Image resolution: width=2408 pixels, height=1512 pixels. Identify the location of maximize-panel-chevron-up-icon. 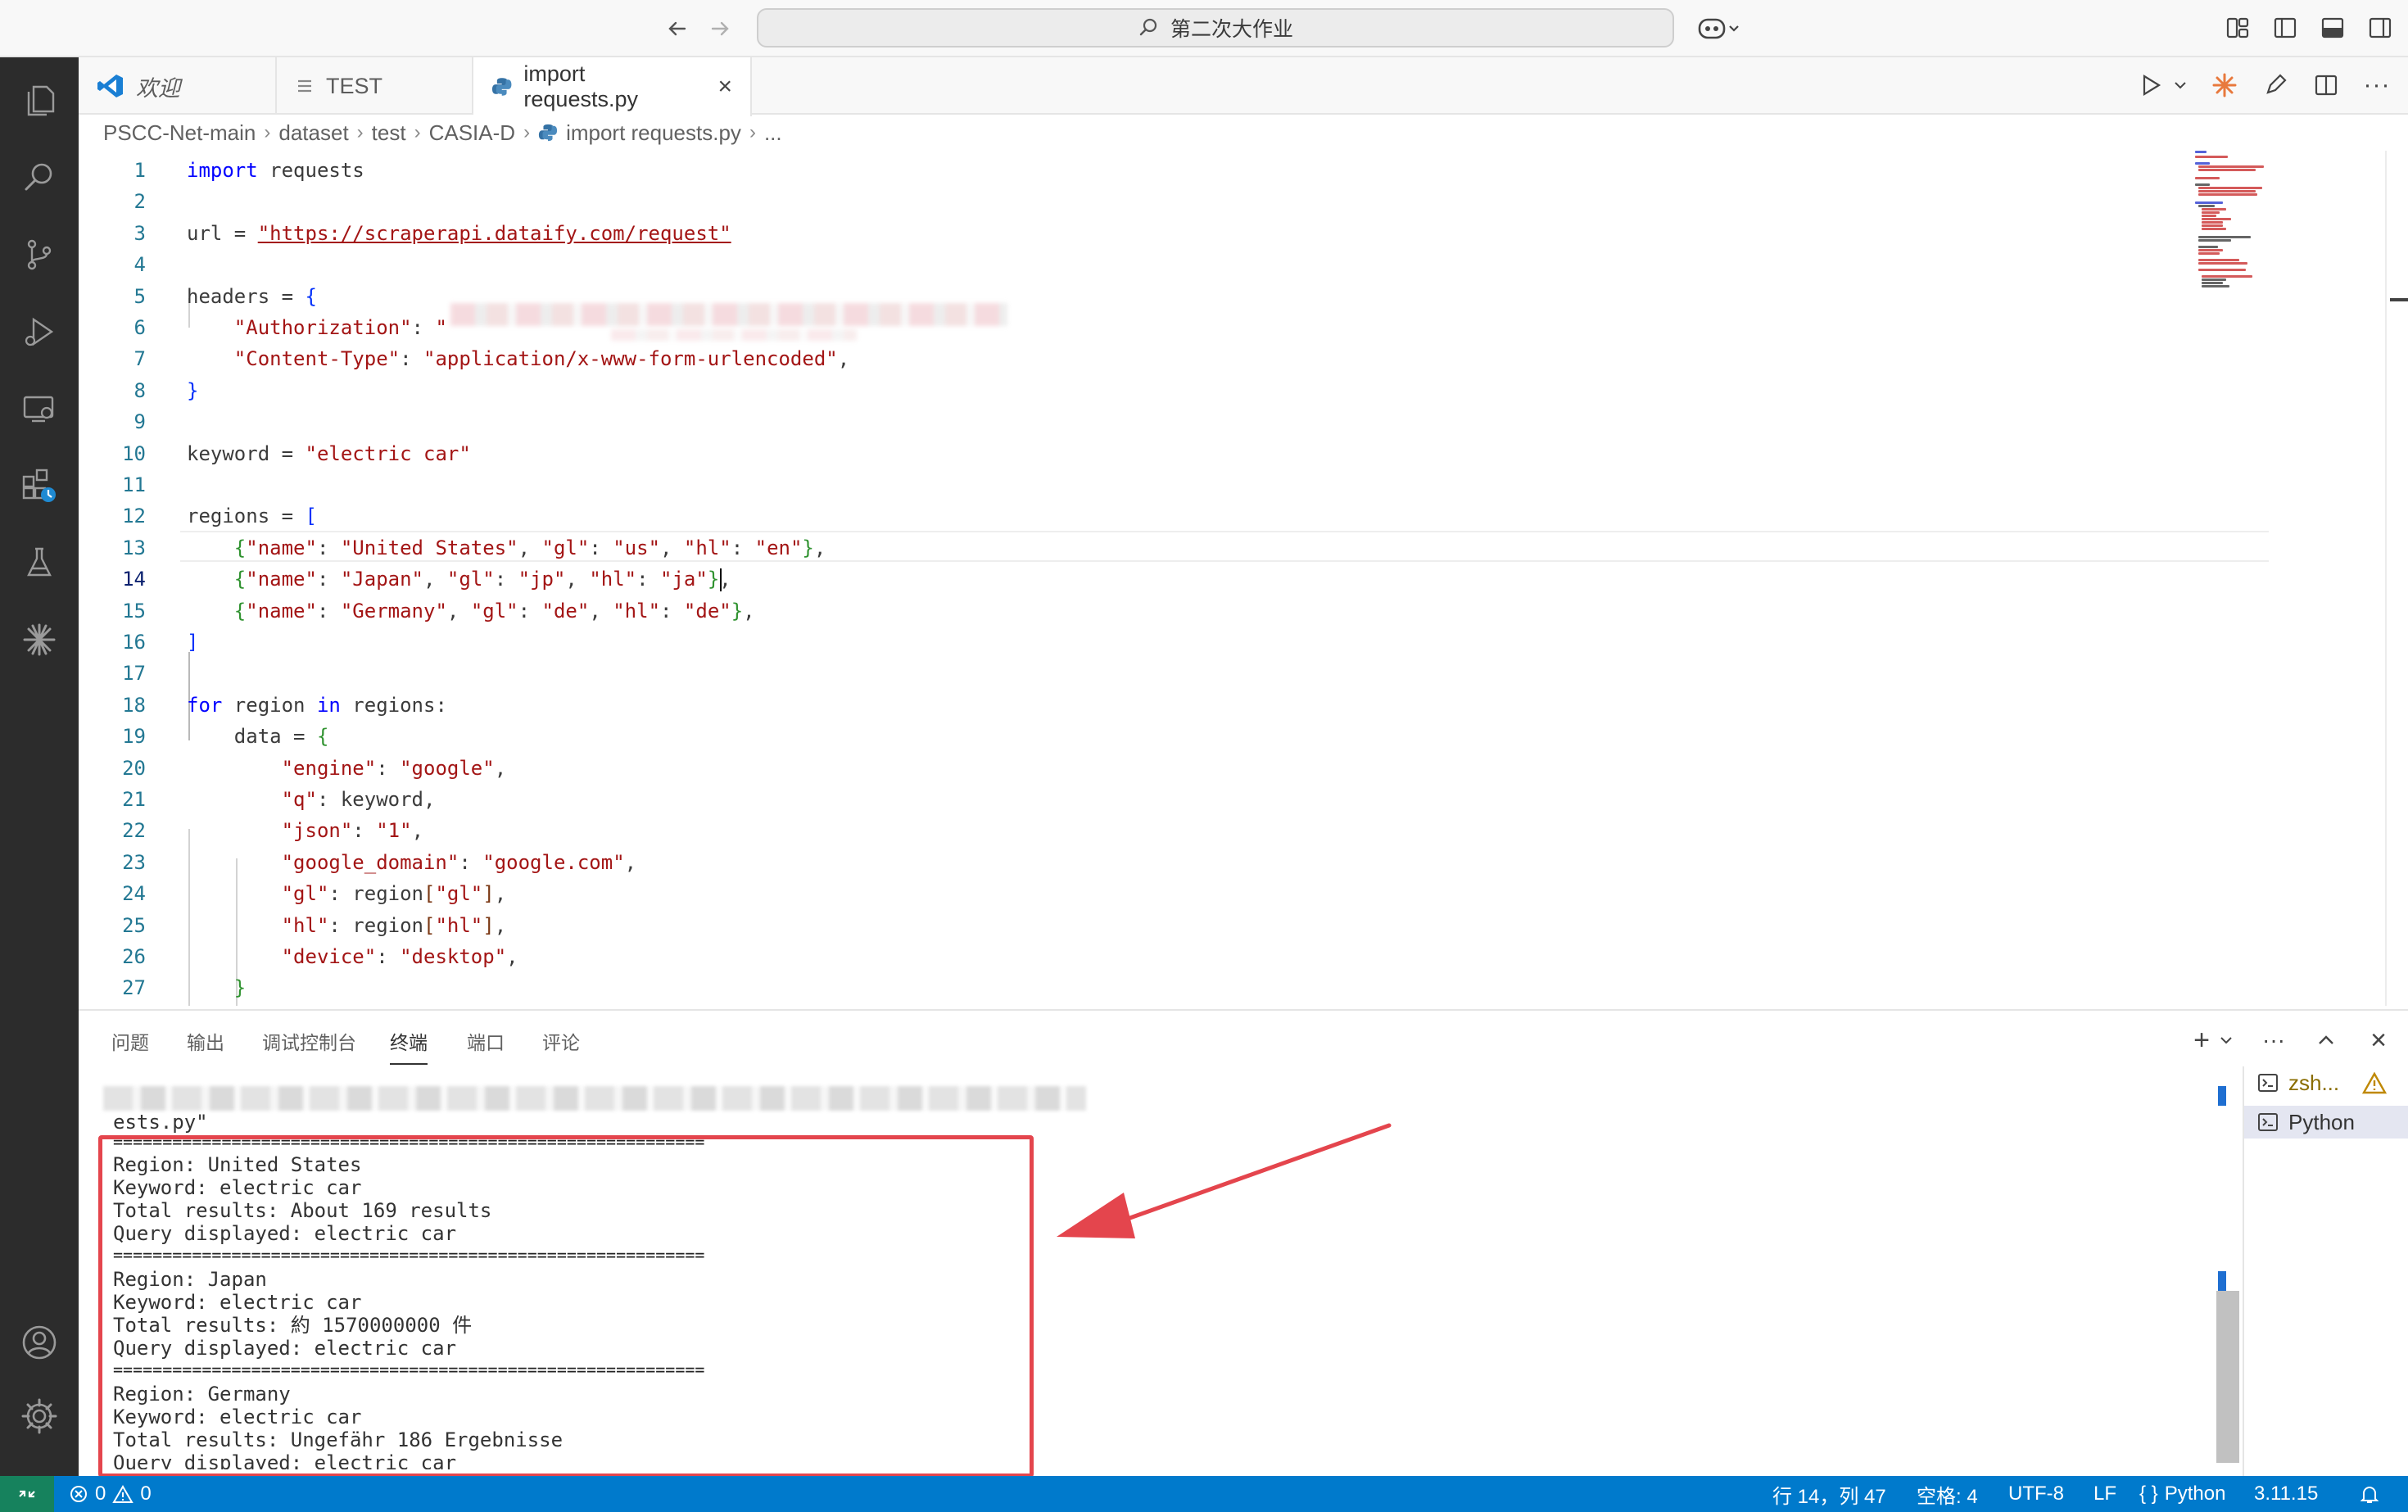
(2326, 1040).